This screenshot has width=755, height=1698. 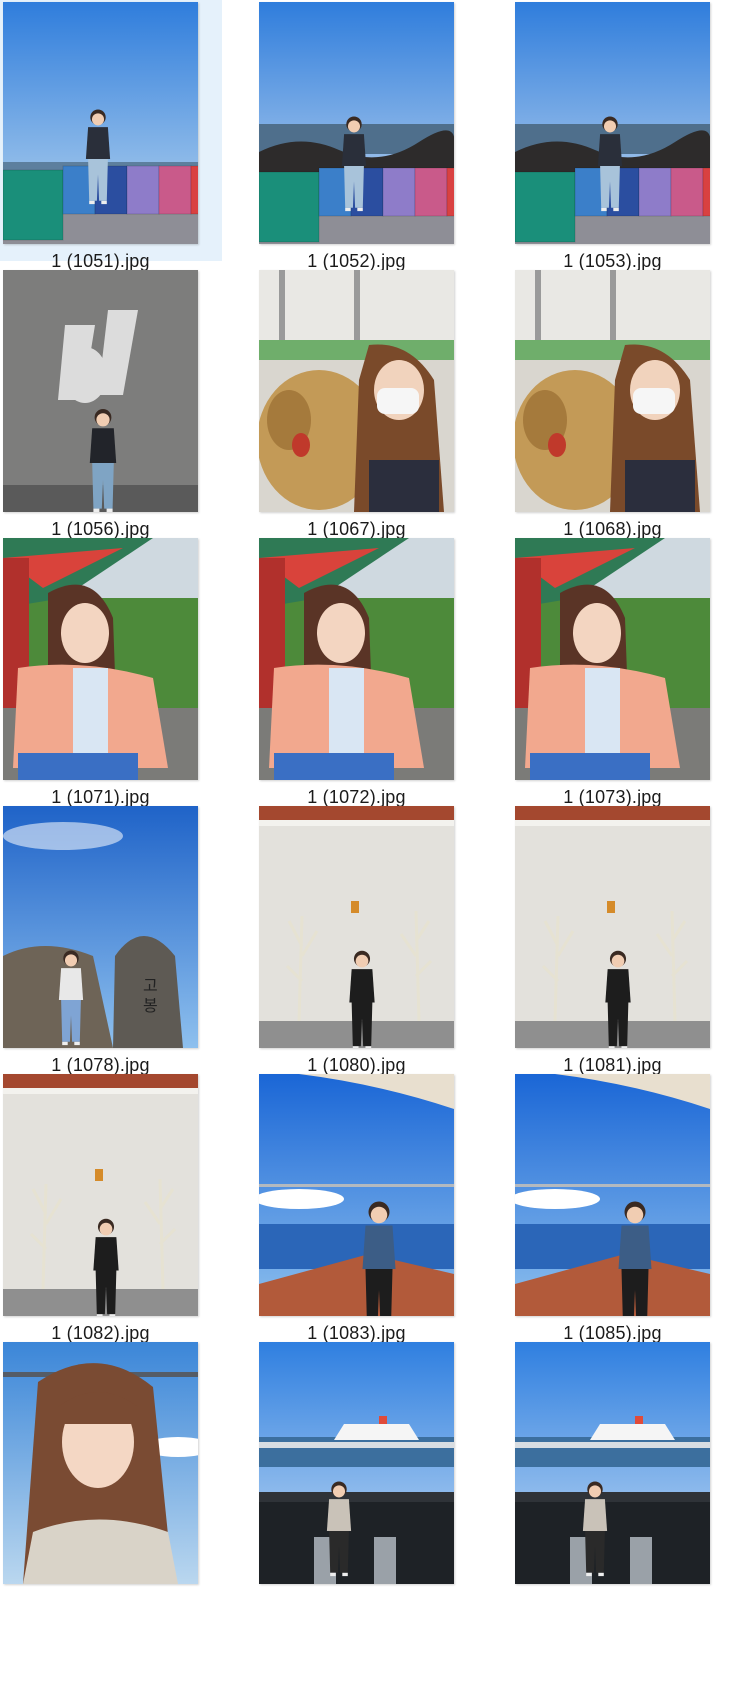 I want to click on file-thumbnail-tile: 1 (1083).jpg, so click(x=376, y=1213).